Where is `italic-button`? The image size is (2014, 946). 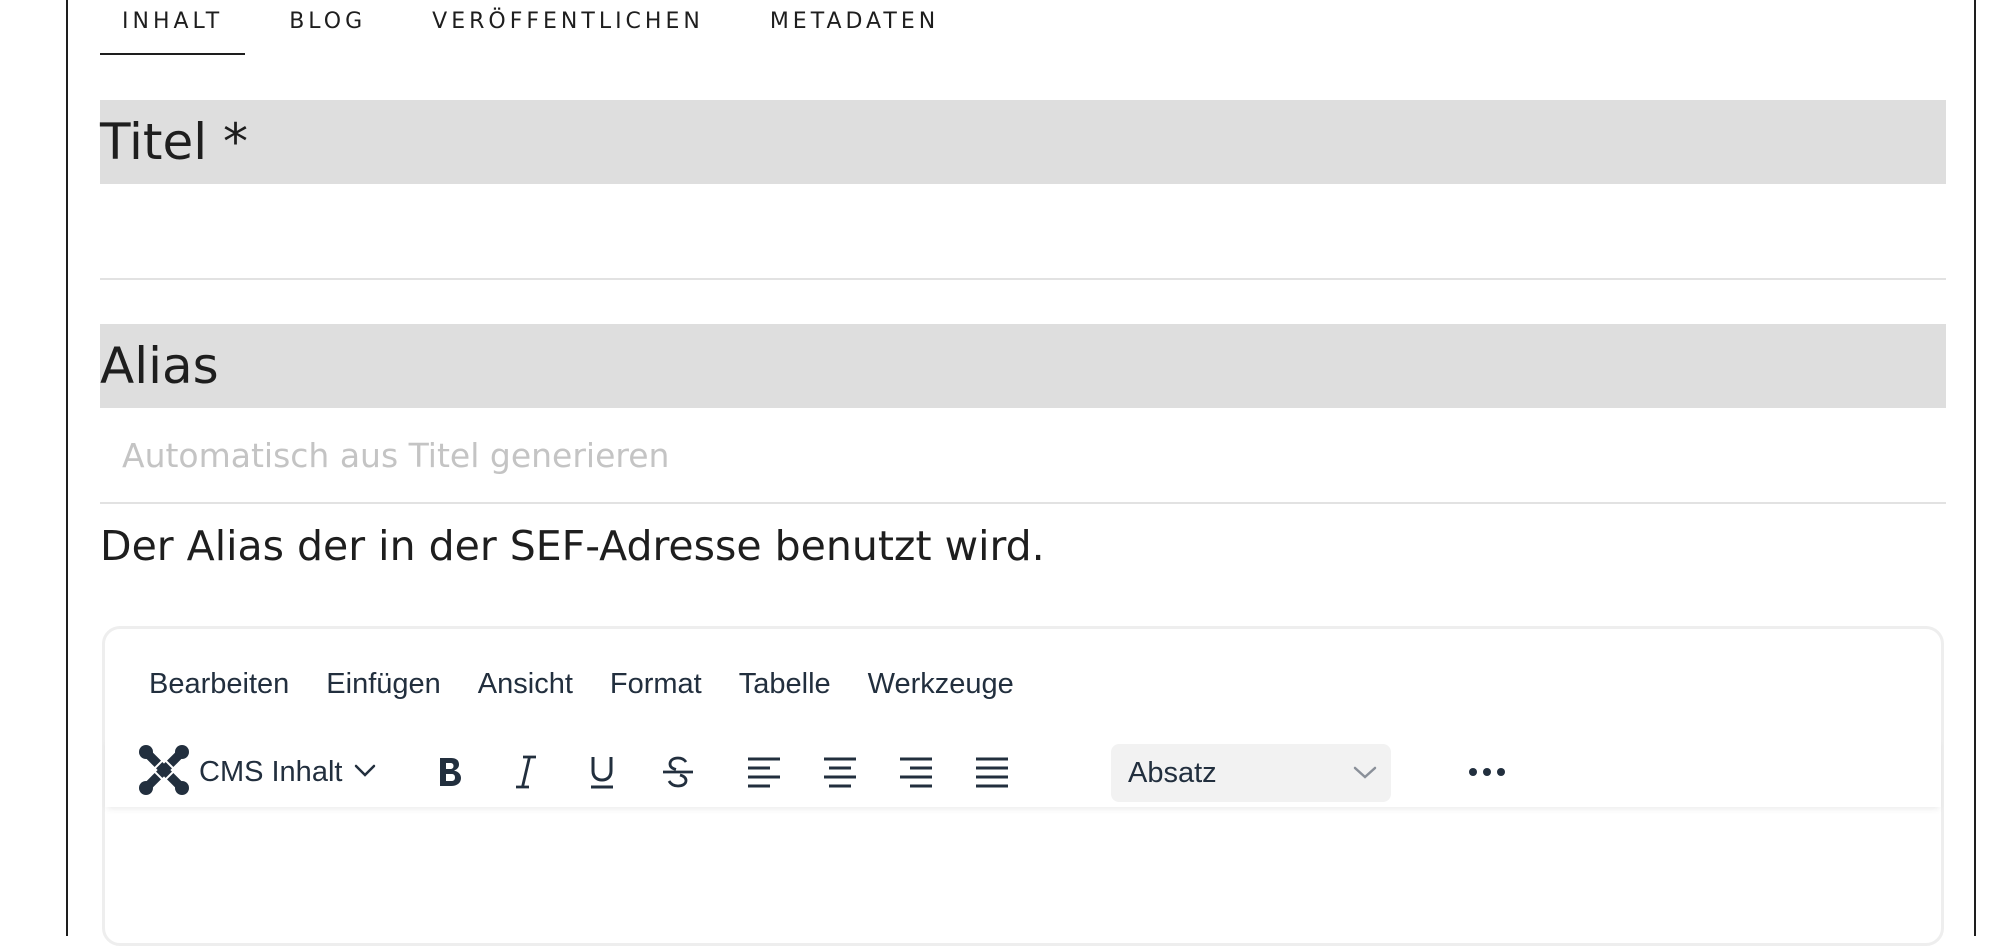
italic-button is located at coordinates (526, 772).